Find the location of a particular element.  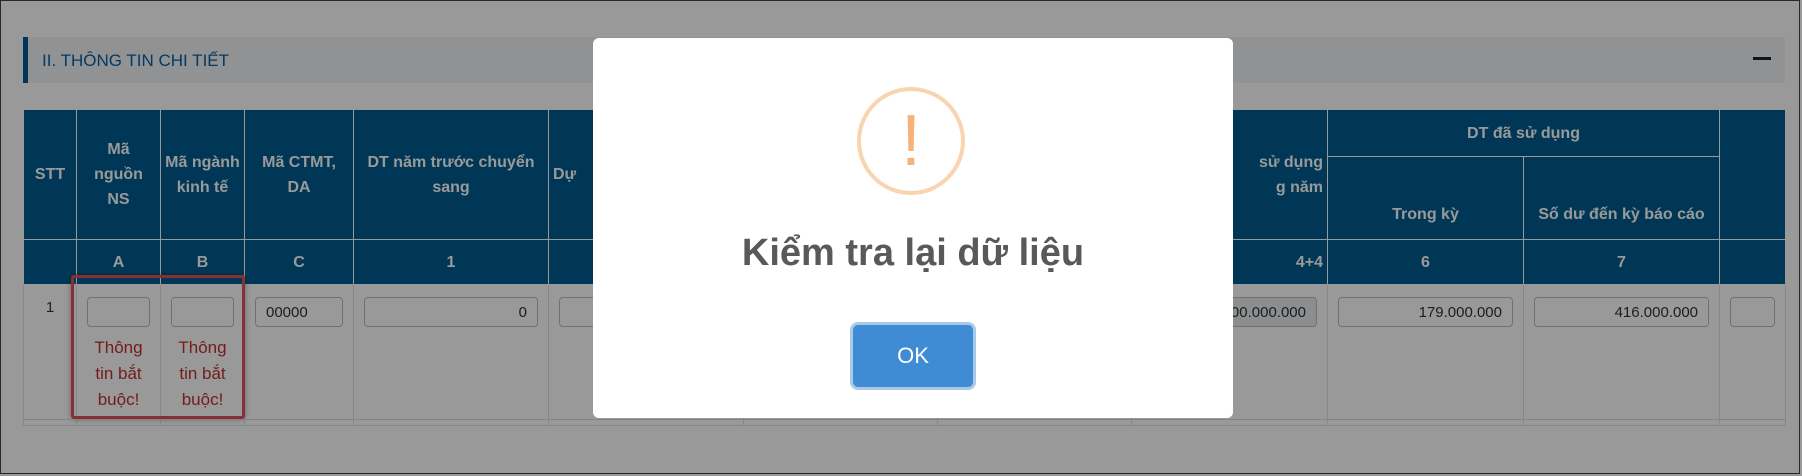

dialog-title: Kiểm tra lại dữ liệu is located at coordinates (913, 253).